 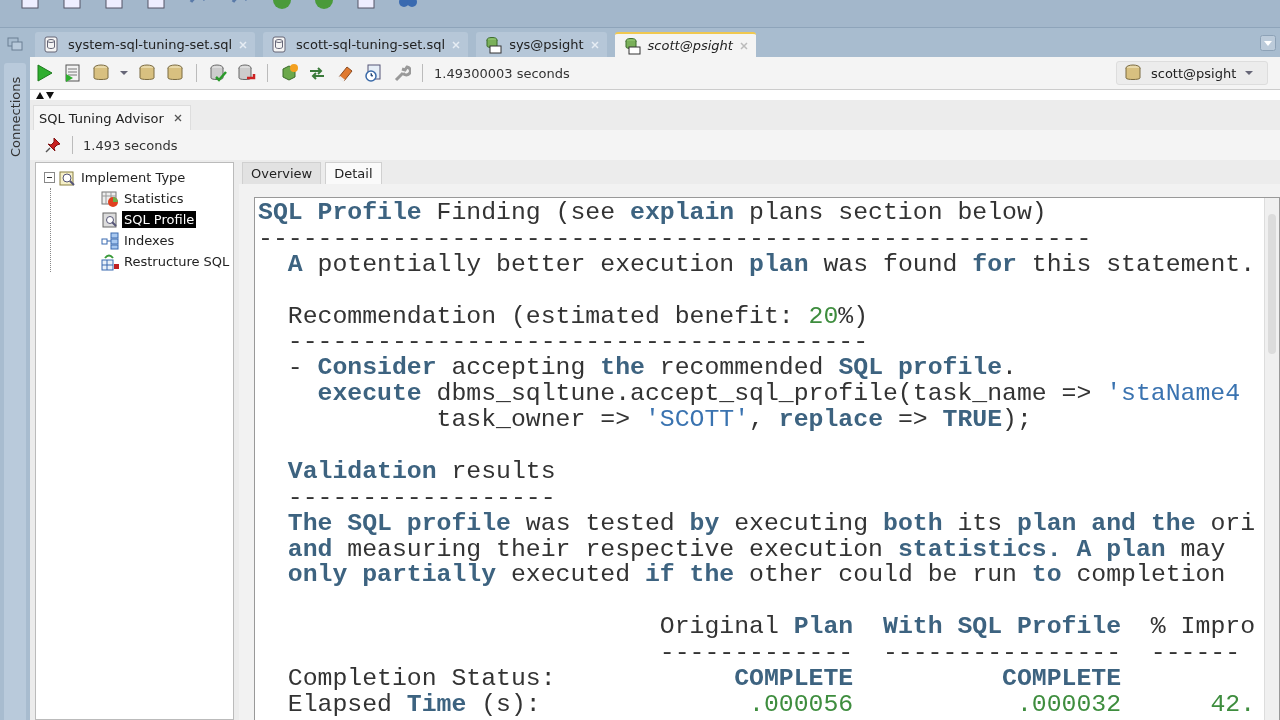 I want to click on report-line: - Consider accepting the recommended SQL profile., so click(x=652, y=368).